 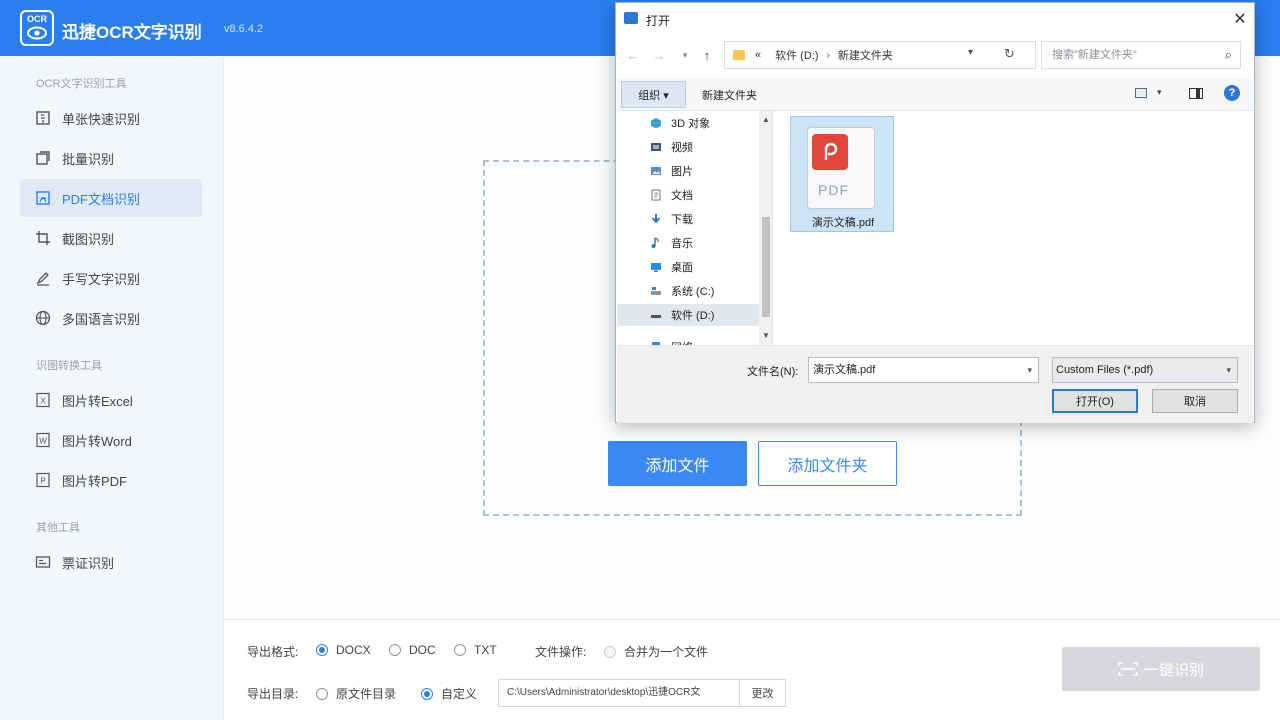 What do you see at coordinates (633, 55) in the screenshot?
I see `back-arrow-icon: ←` at bounding box center [633, 55].